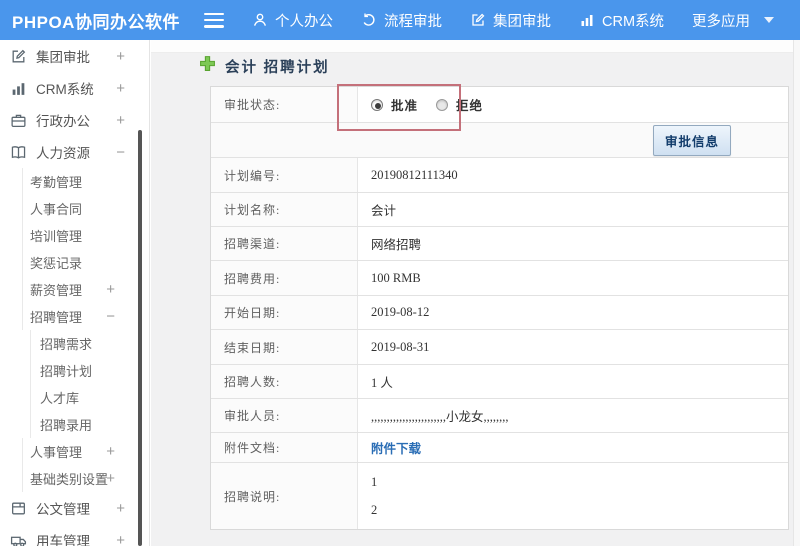 Image resolution: width=800 pixels, height=546 pixels. I want to click on table-row-start-date: 开始日期: 2019-08-12, so click(499, 313).